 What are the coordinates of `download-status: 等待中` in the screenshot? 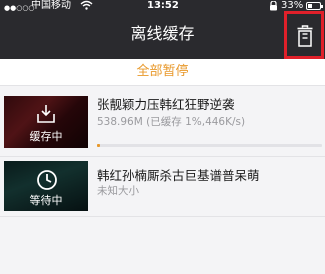 It's located at (46, 200).